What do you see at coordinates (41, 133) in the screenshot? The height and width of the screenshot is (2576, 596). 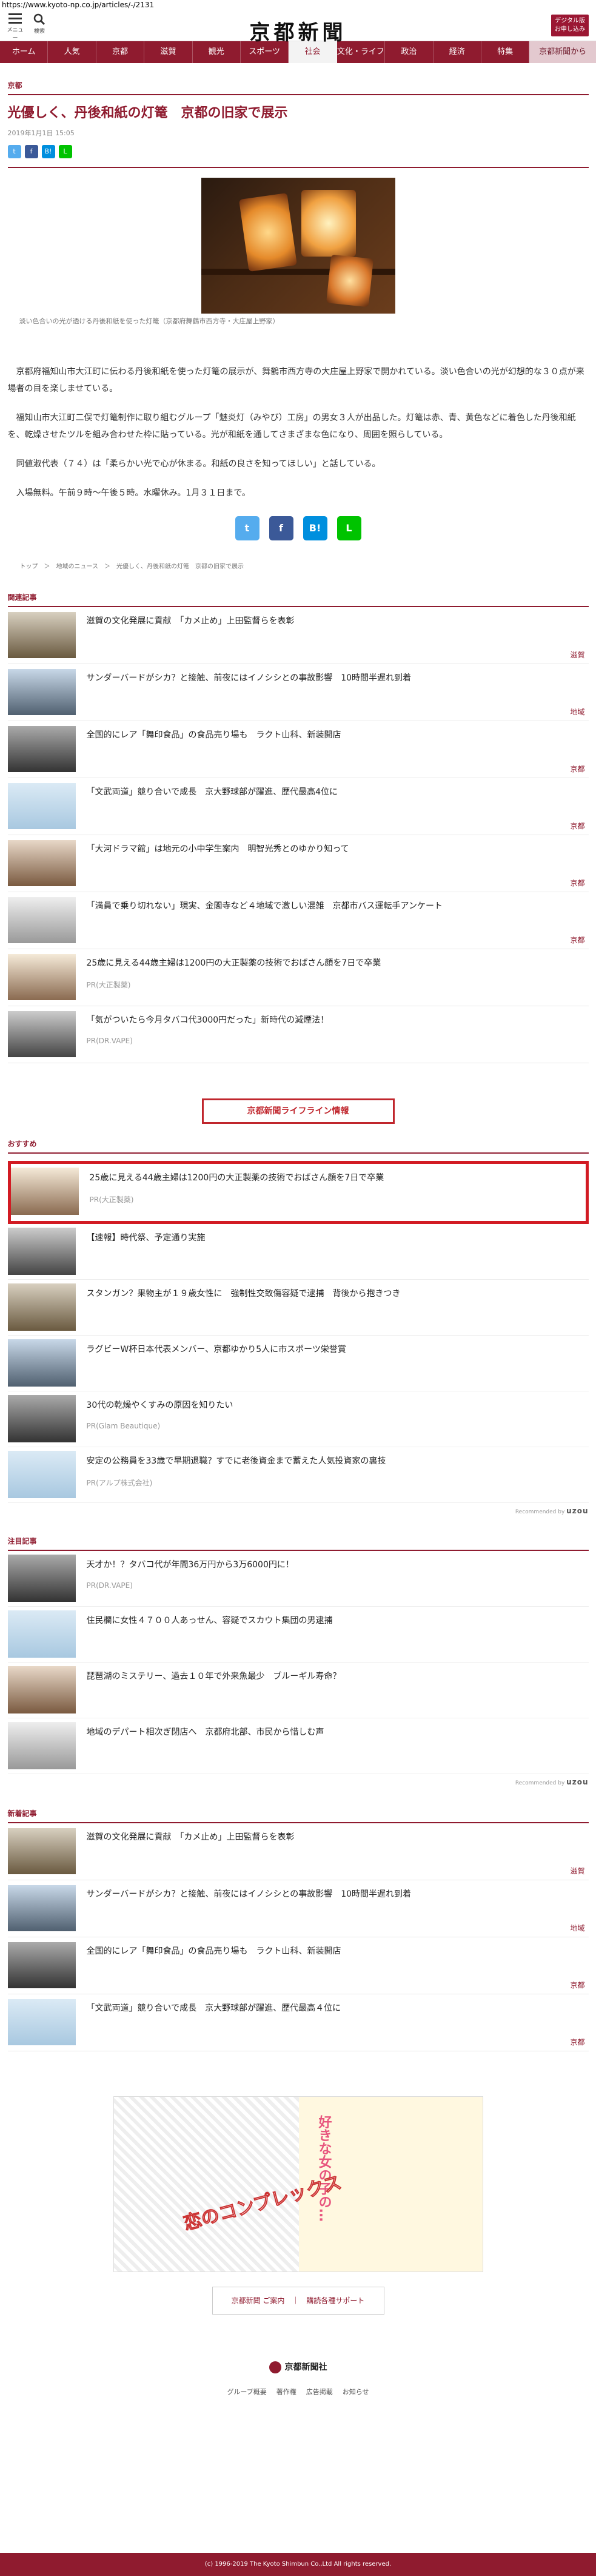 I see `article-date: 2019年1月1日 15:05` at bounding box center [41, 133].